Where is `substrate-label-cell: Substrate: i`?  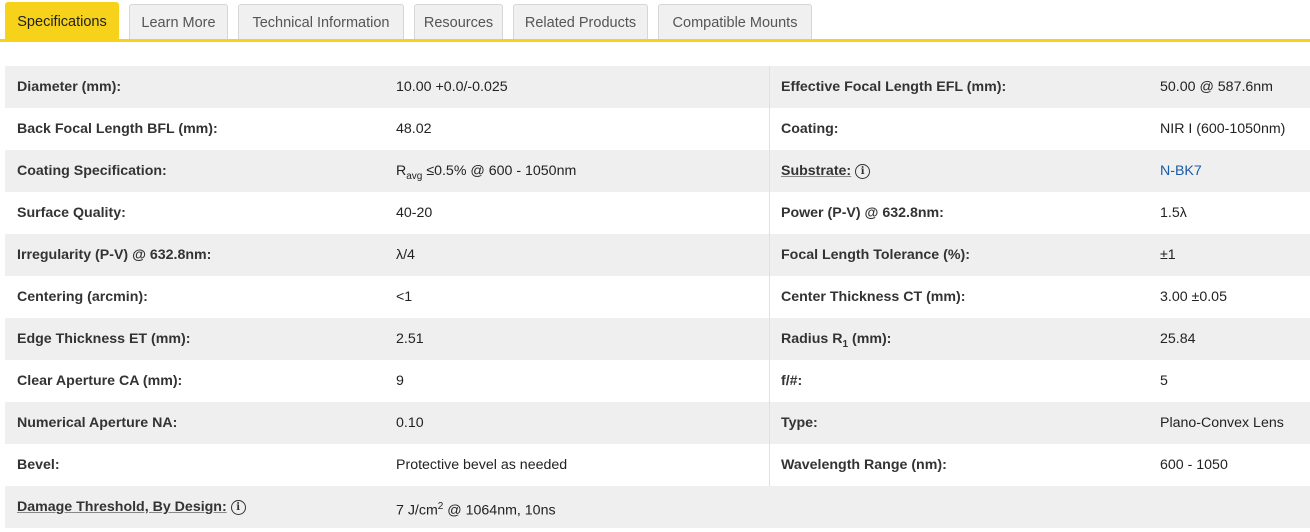 substrate-label-cell: Substrate: i is located at coordinates (826, 171).